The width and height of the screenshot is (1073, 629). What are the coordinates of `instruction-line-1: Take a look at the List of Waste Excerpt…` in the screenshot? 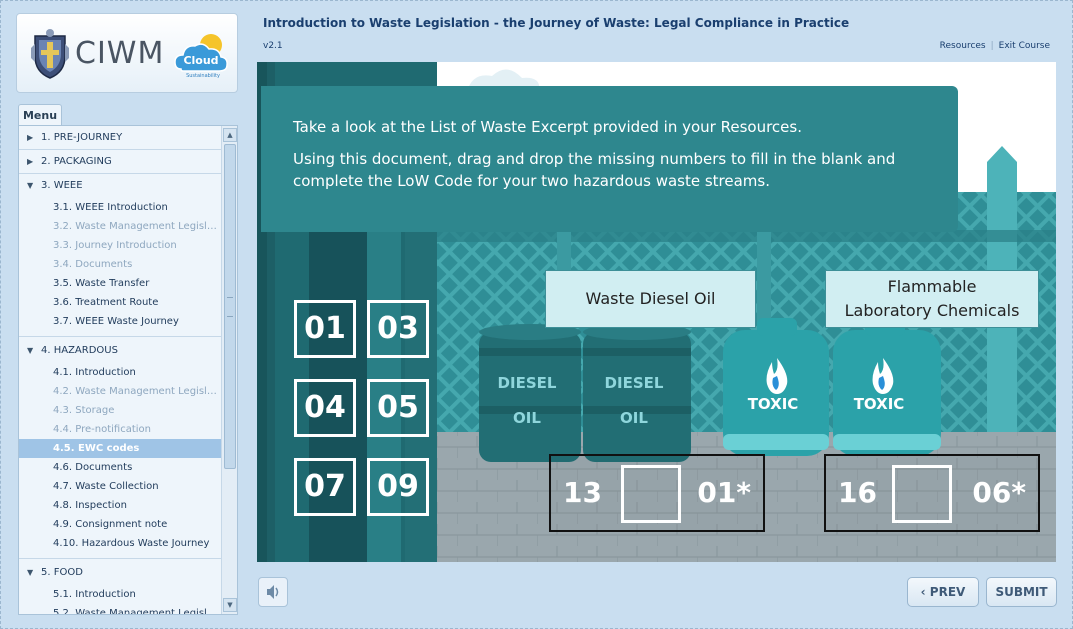 It's located at (547, 127).